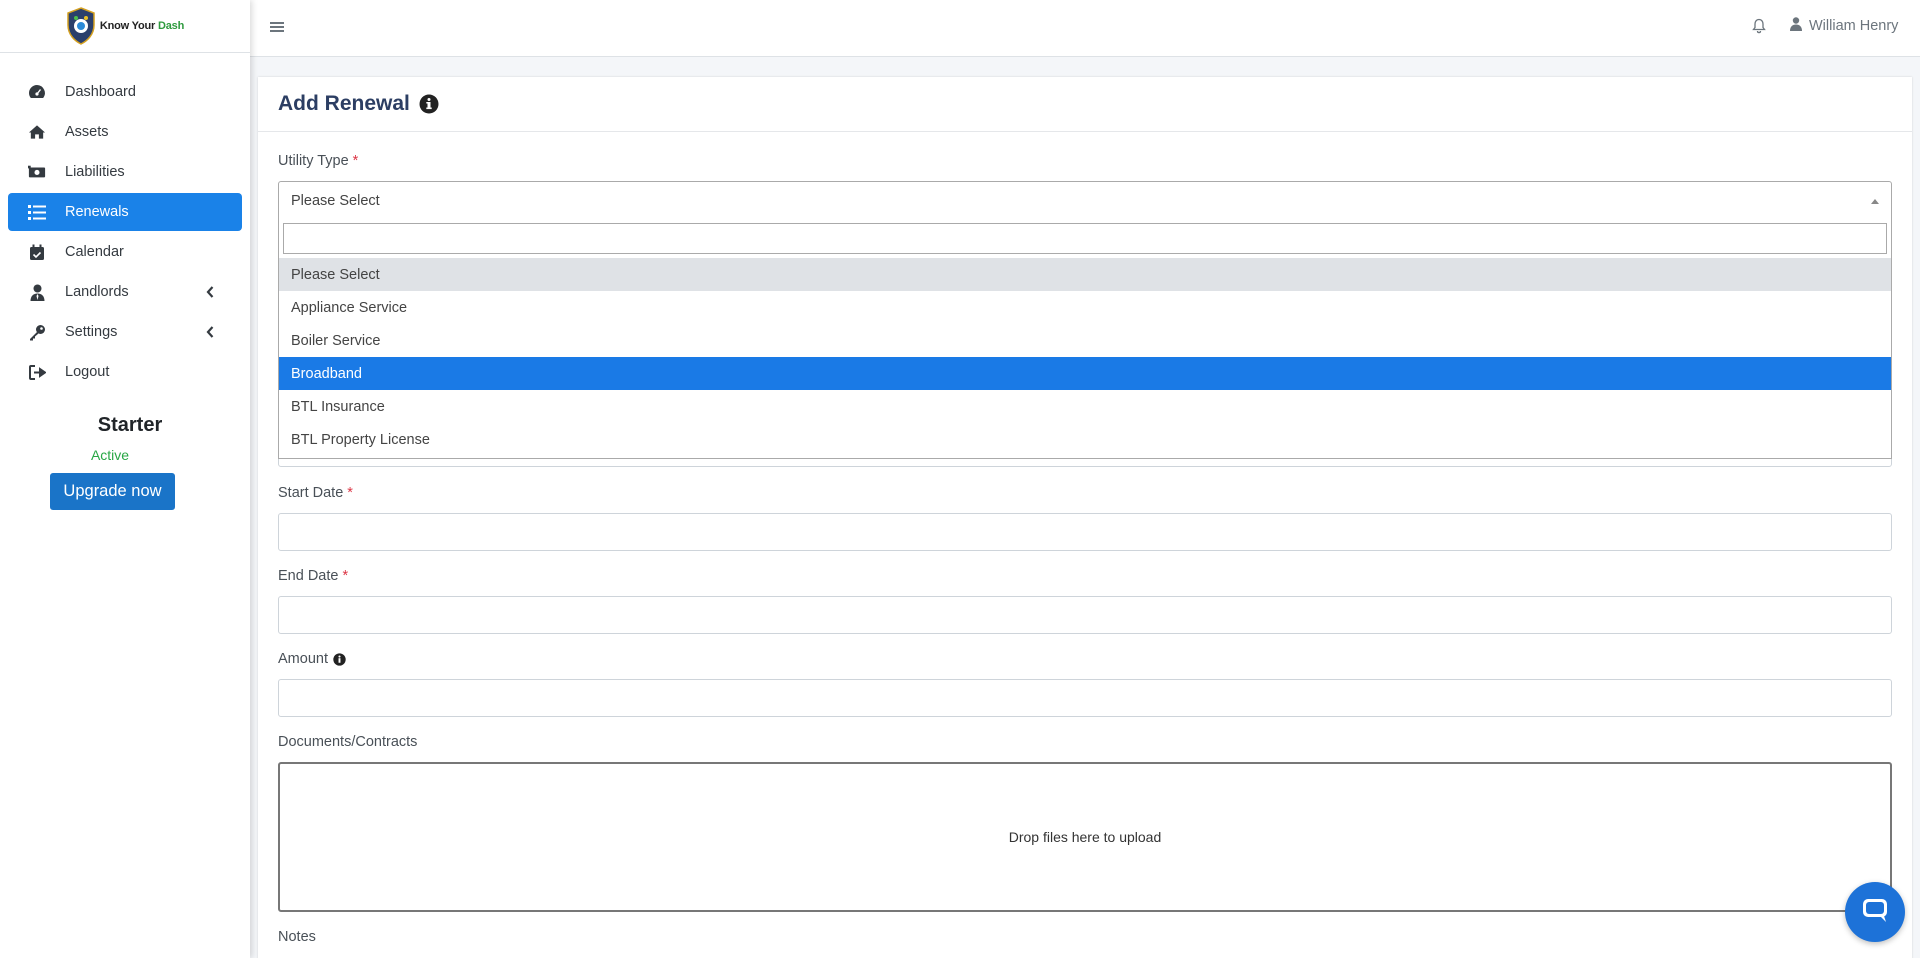 Image resolution: width=1920 pixels, height=958 pixels. Describe the element at coordinates (37, 212) in the screenshot. I see `list-icon` at that location.